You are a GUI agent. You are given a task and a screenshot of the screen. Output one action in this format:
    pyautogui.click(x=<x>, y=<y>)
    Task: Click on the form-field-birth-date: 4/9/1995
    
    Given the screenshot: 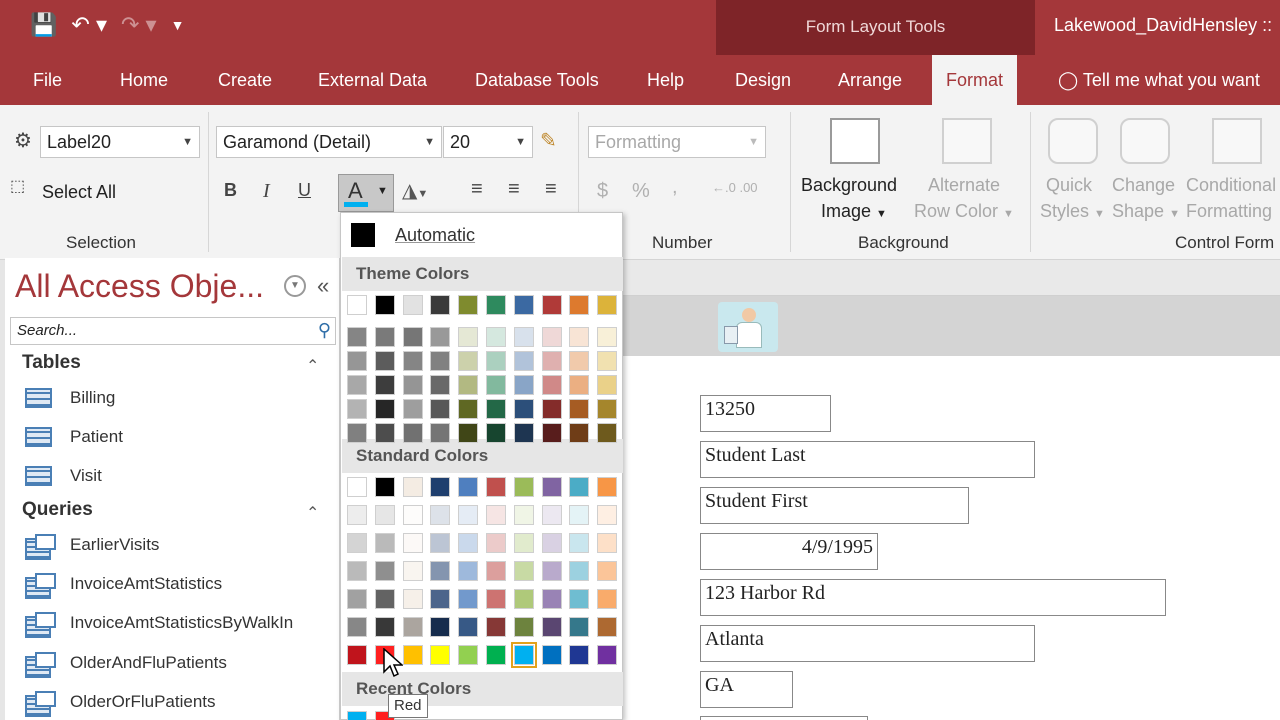 What is the action you would take?
    pyautogui.click(x=789, y=551)
    